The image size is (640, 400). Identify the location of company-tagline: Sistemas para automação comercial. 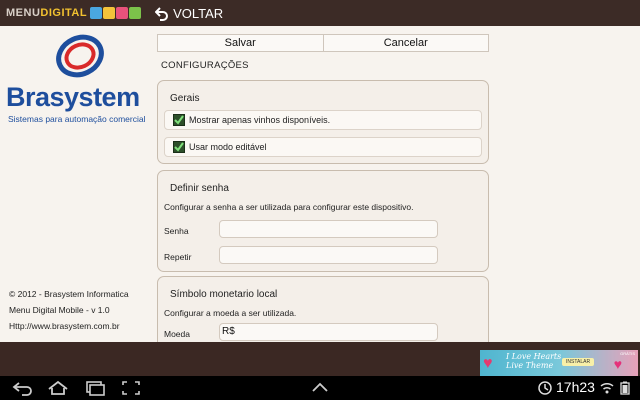
(77, 119).